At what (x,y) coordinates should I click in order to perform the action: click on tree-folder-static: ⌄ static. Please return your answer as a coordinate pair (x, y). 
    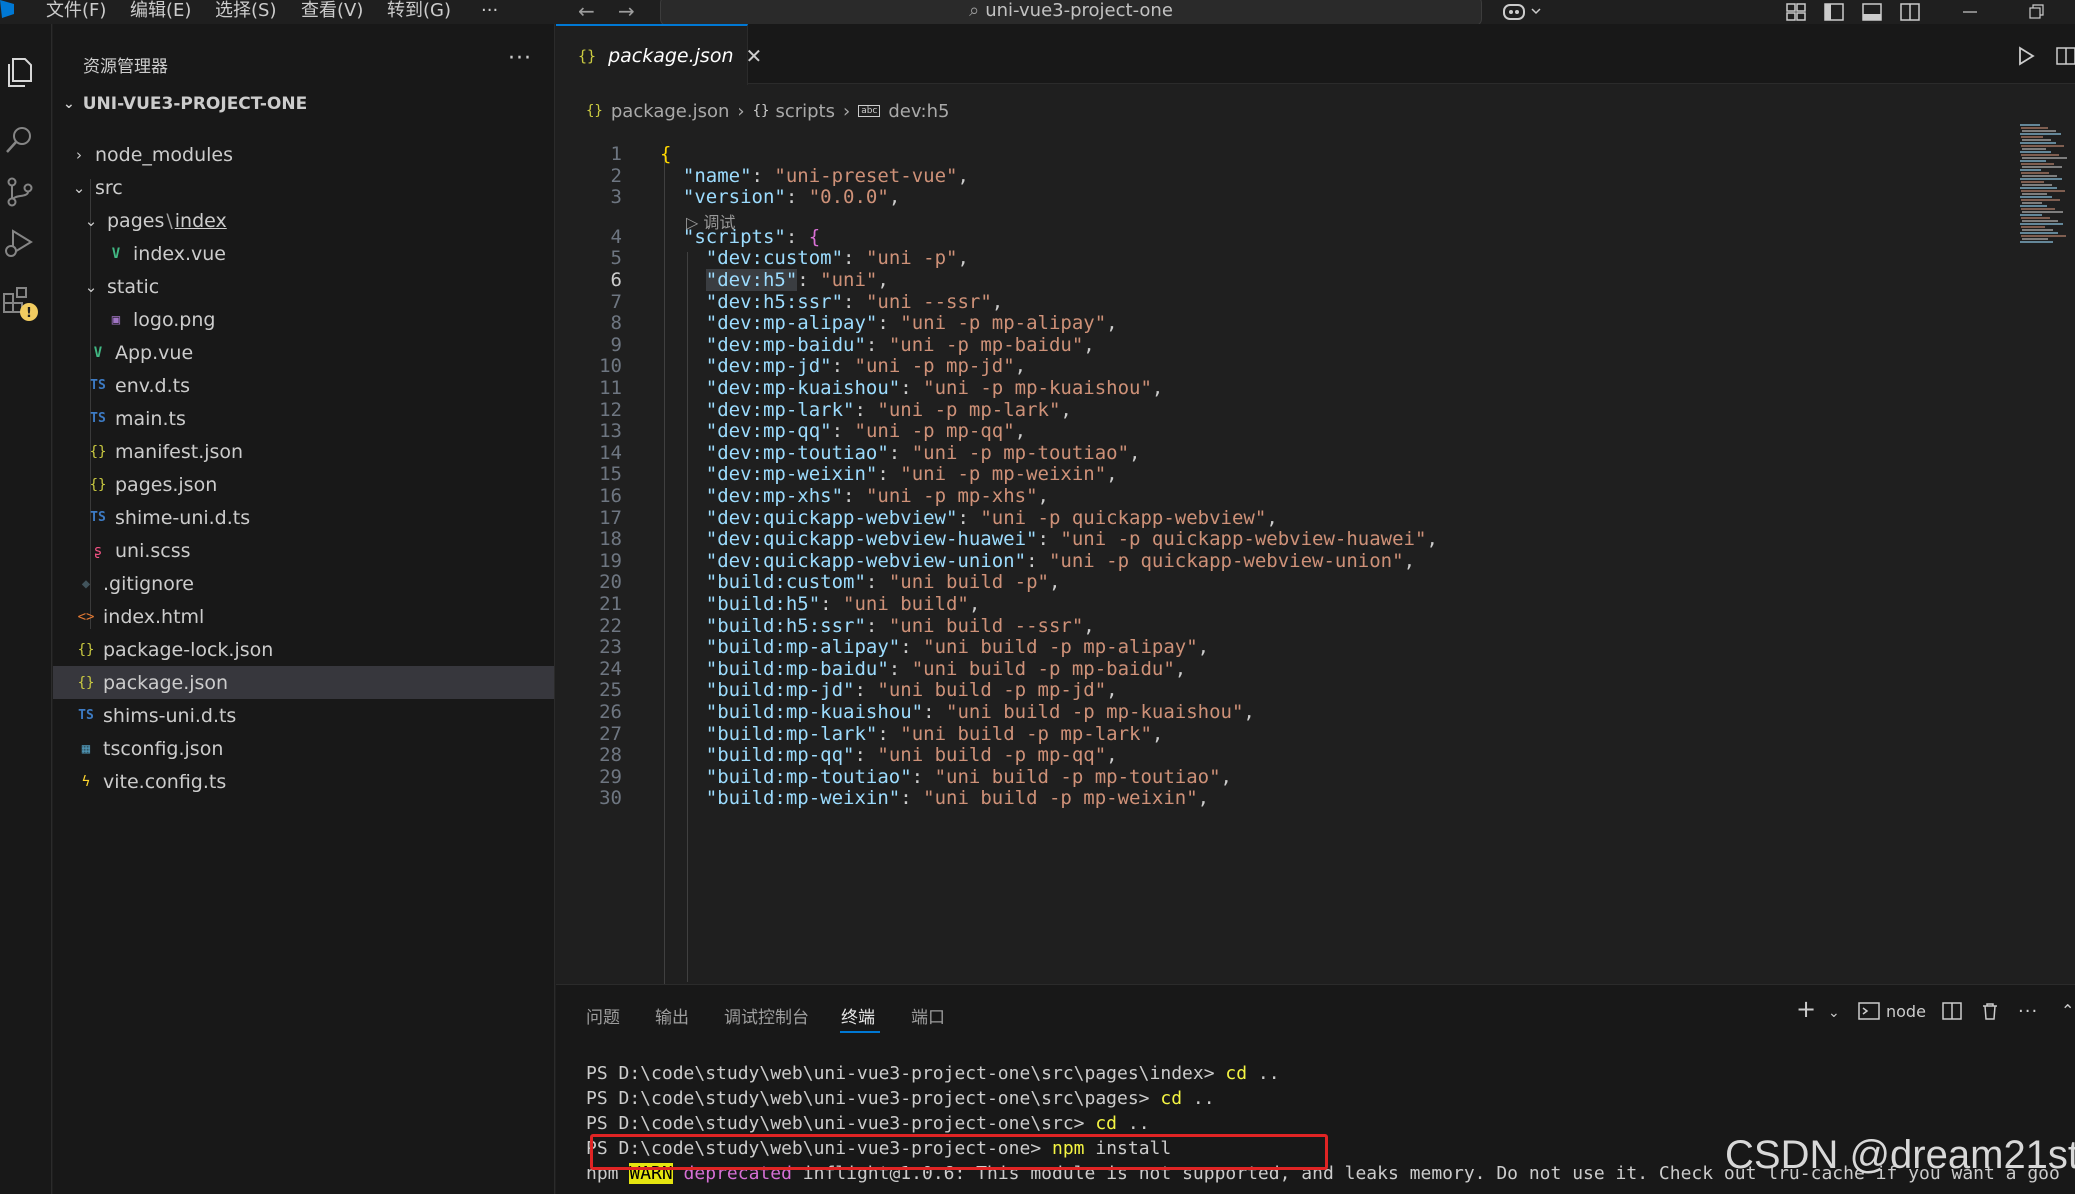
    Looking at the image, I should click on (303, 286).